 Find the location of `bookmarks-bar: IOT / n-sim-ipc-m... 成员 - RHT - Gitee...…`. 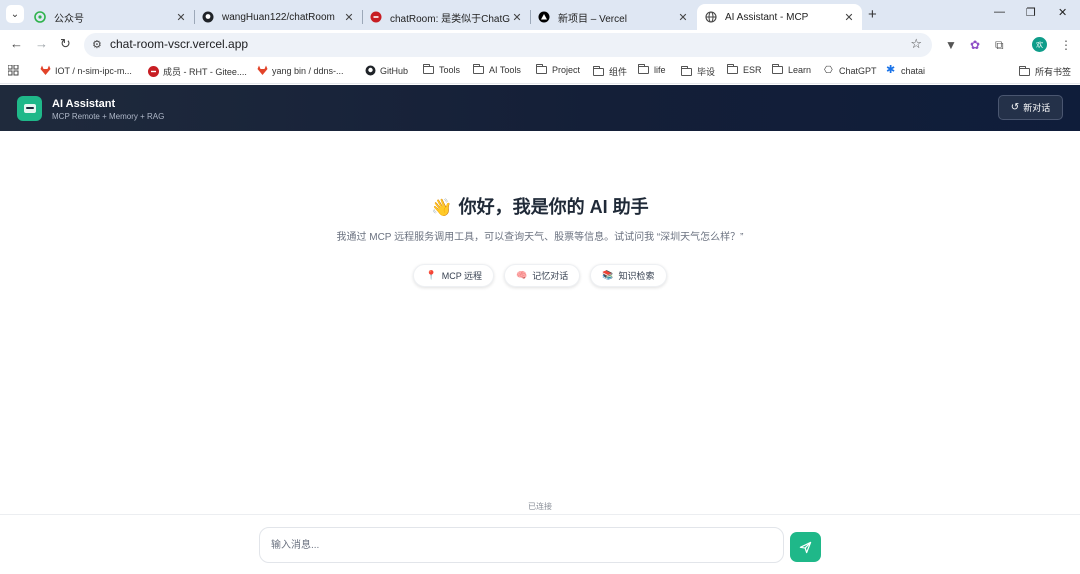

bookmarks-bar: IOT / n-sim-ipc-m... 成员 - RHT - Gitee...… is located at coordinates (540, 71).